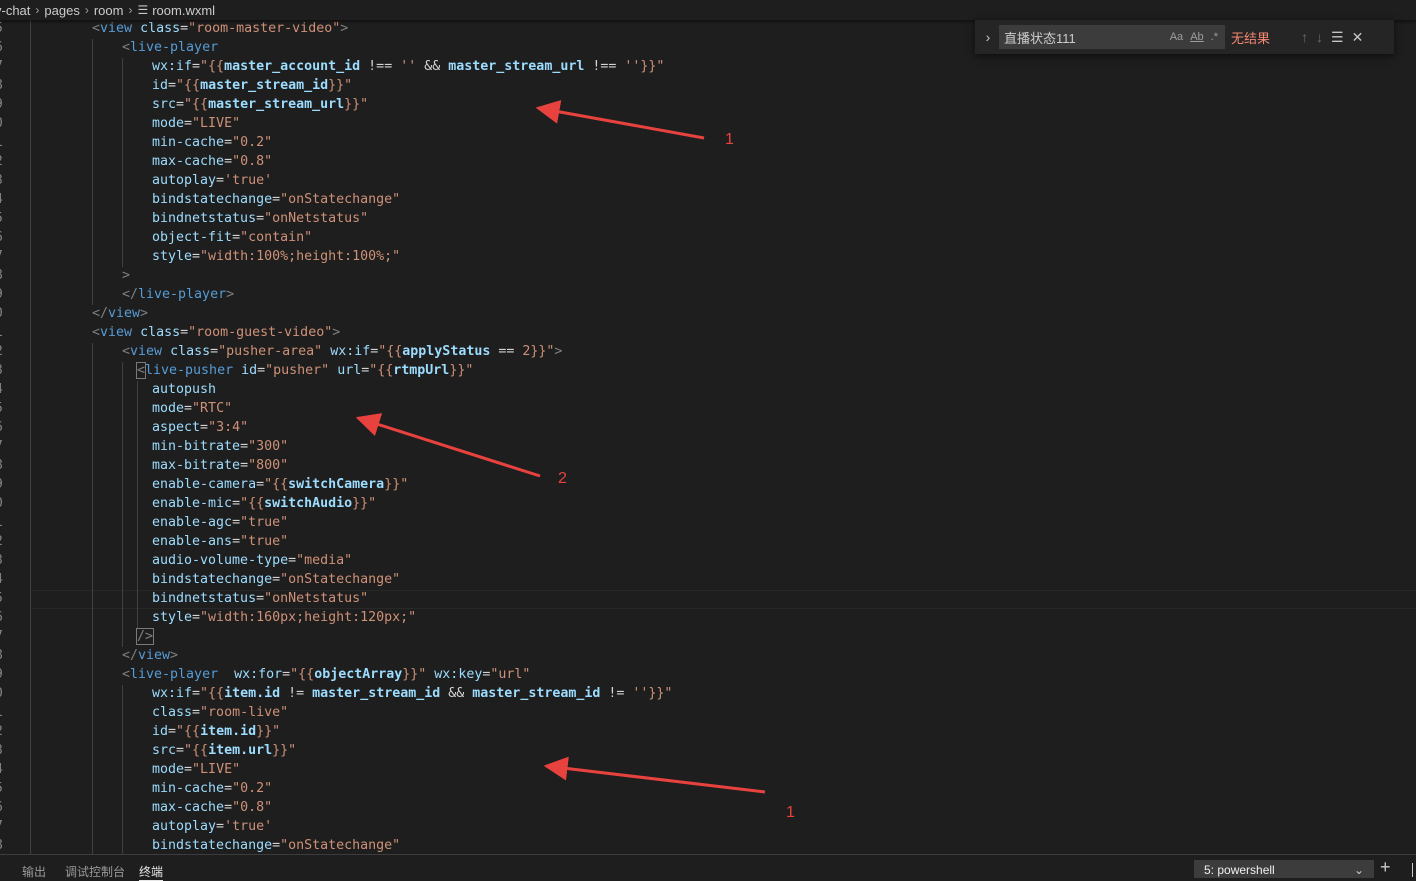 This screenshot has height=881, width=1416. Describe the element at coordinates (126, 275) in the screenshot. I see `code-line: >` at that location.